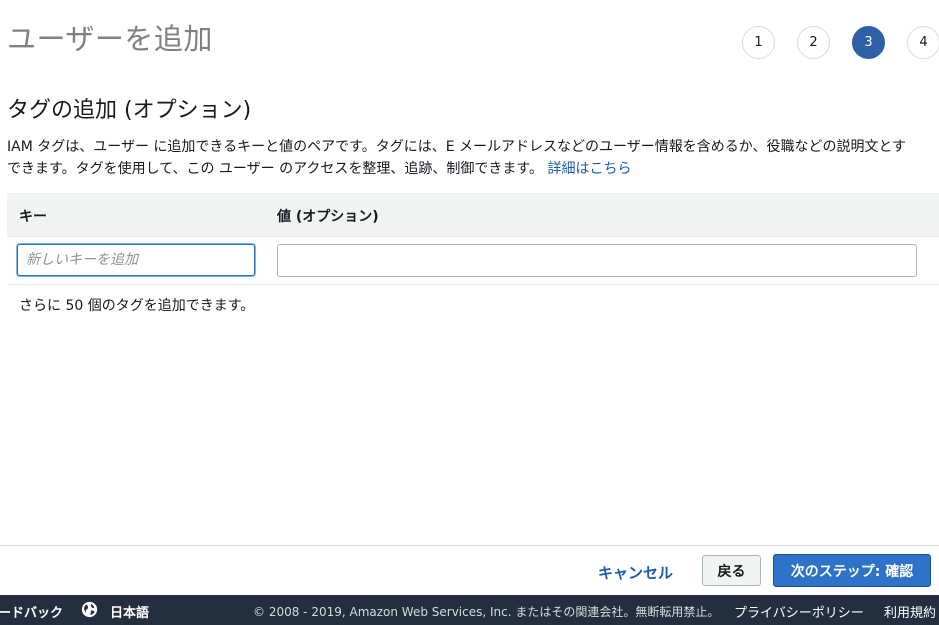 The image size is (939, 625). What do you see at coordinates (129, 611) in the screenshot?
I see `language-selector: 日本語` at bounding box center [129, 611].